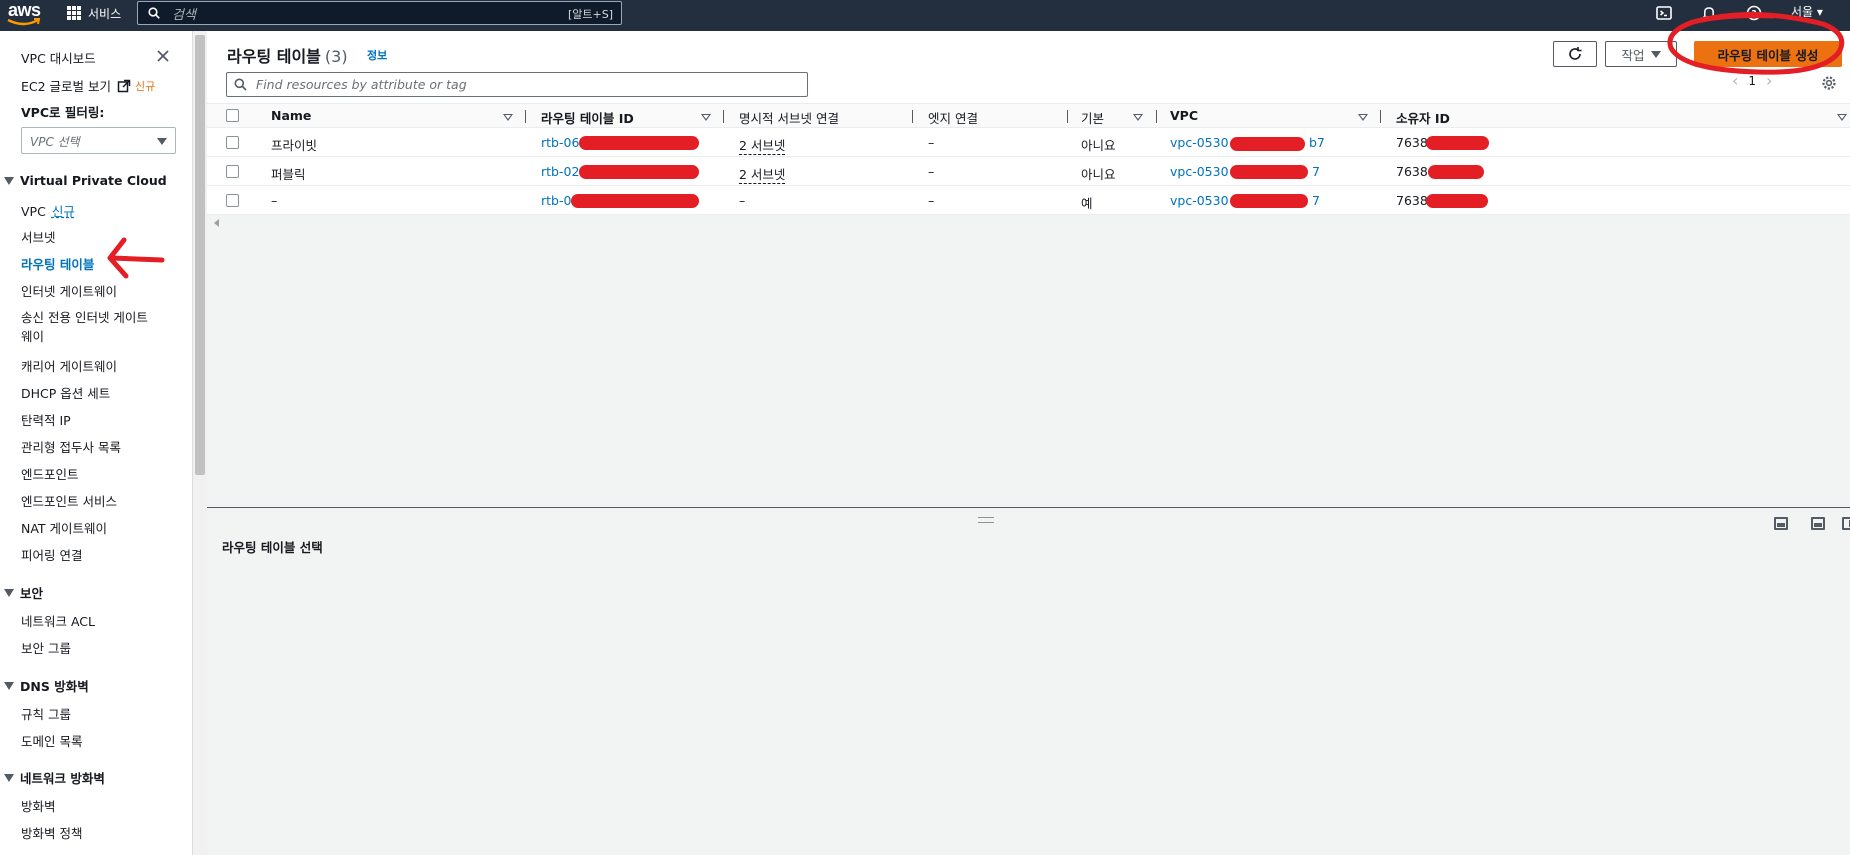  I want to click on split-full-icon, so click(1818, 523).